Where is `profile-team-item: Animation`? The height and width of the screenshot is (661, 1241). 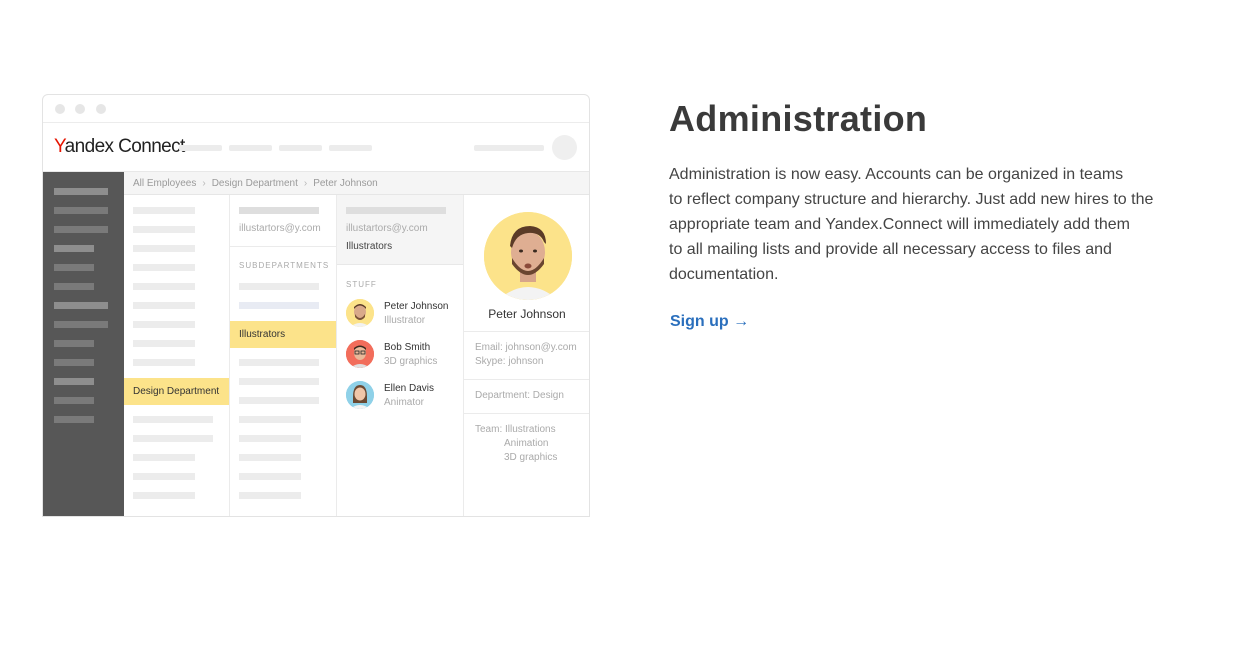
profile-team-item: Animation is located at coordinates (526, 443).